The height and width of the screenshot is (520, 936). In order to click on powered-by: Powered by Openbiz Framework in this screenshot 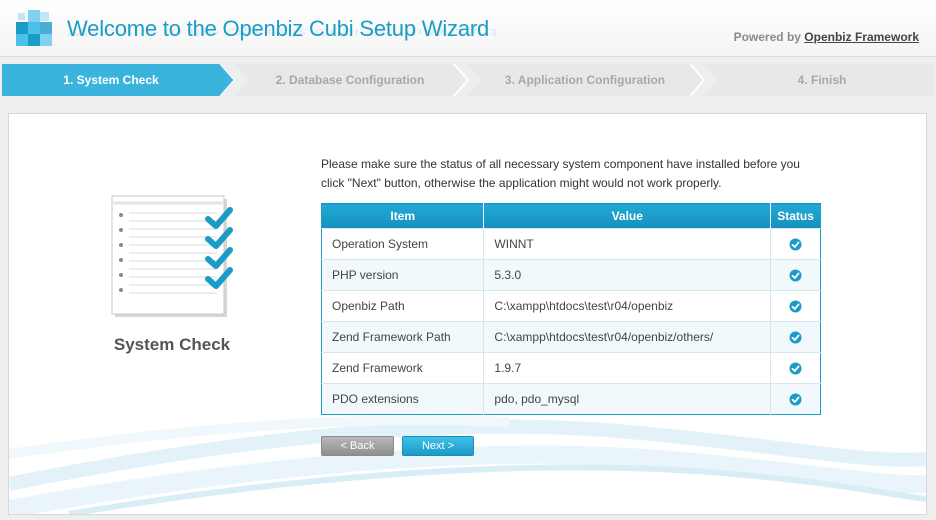, I will do `click(826, 37)`.